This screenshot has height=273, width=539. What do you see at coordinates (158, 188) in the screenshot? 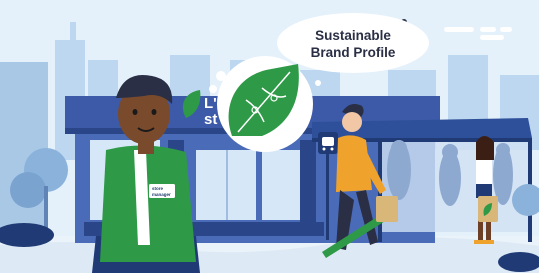
I see `name-badge-line1: store` at bounding box center [158, 188].